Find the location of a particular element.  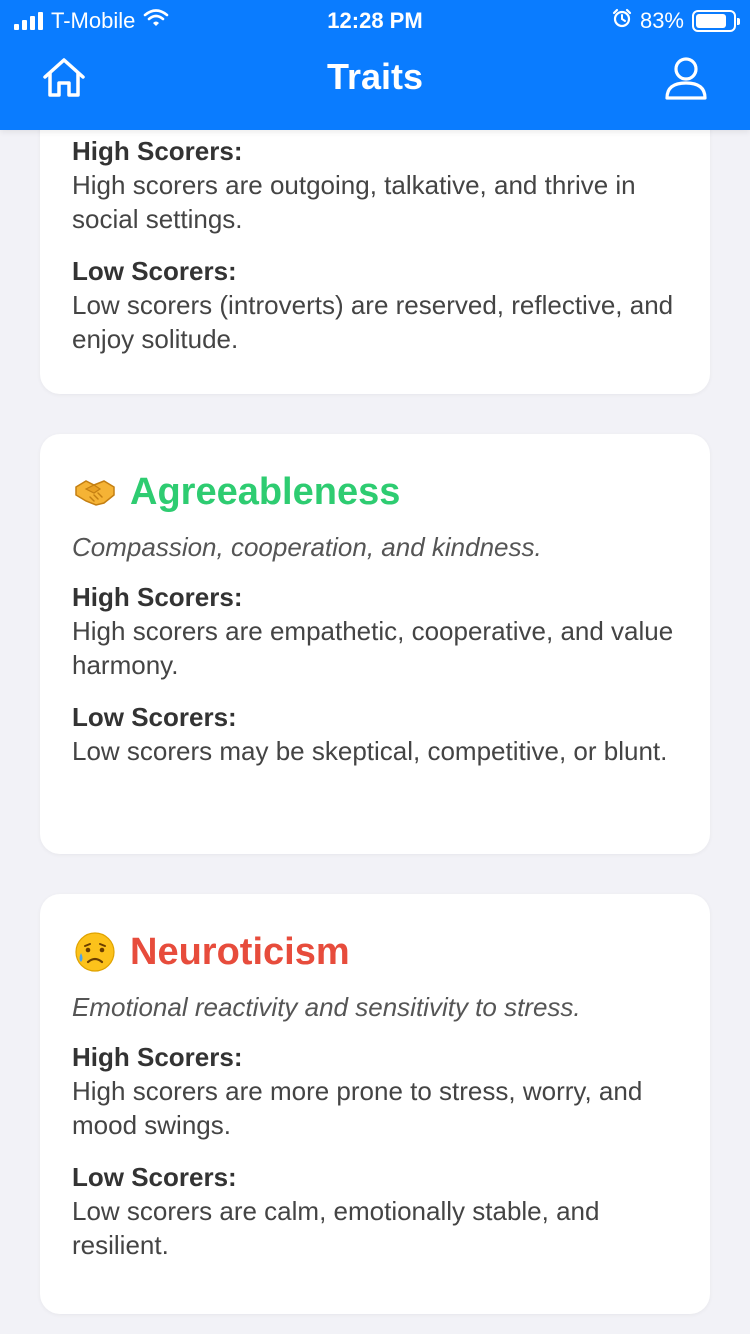

trait-title-row: Neuroticism is located at coordinates (375, 952).